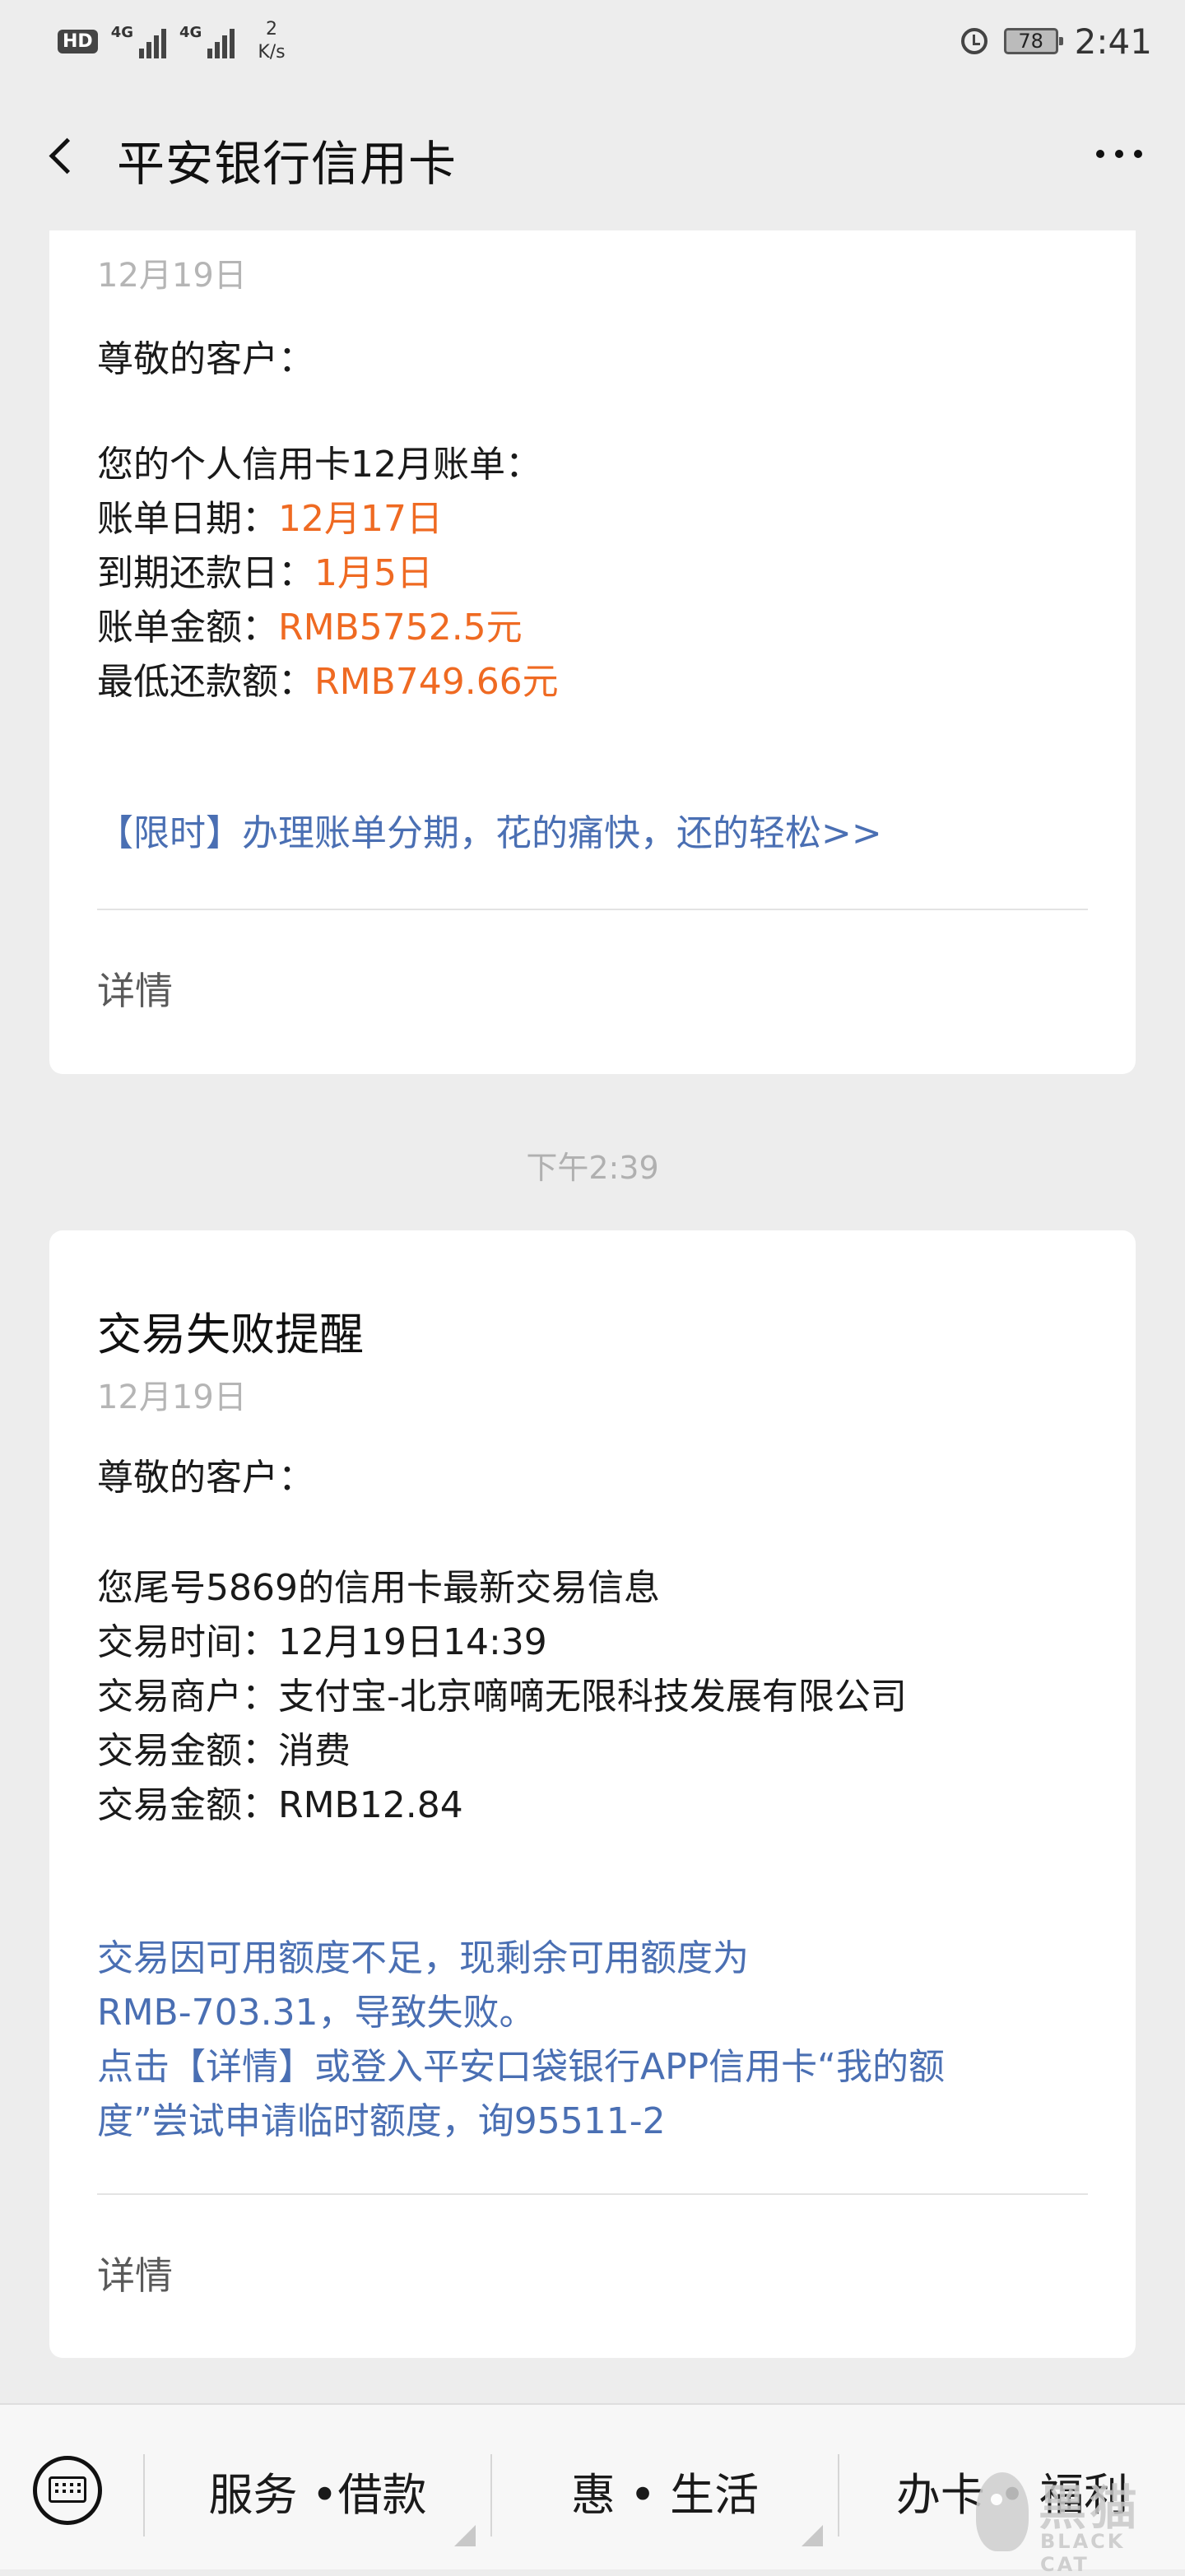  What do you see at coordinates (322, 1642) in the screenshot?
I see `transaction-line: 交易时间：12月19日14:39` at bounding box center [322, 1642].